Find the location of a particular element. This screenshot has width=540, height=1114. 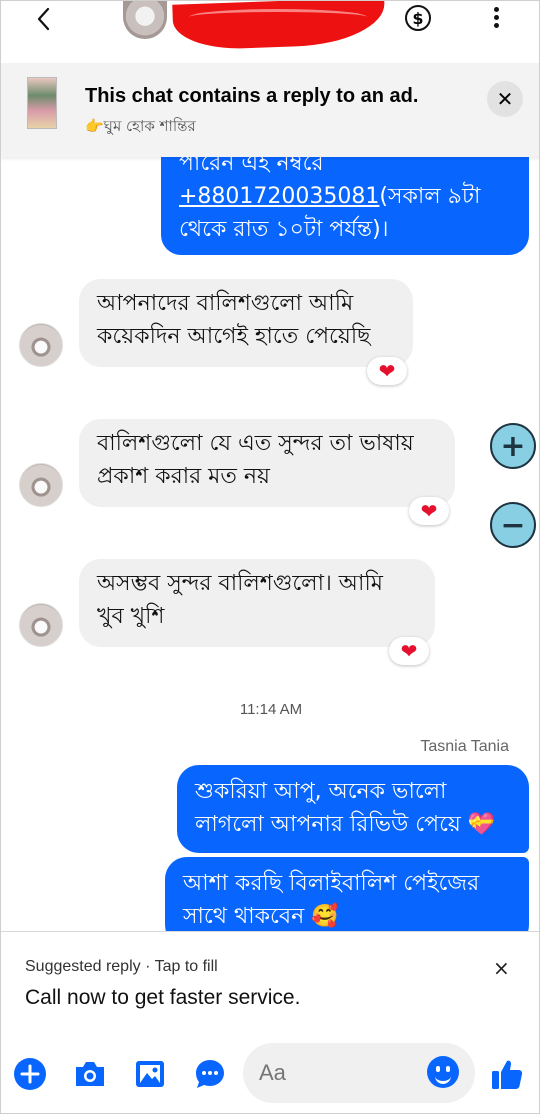

thumbs-up-icon is located at coordinates (507, 1074).